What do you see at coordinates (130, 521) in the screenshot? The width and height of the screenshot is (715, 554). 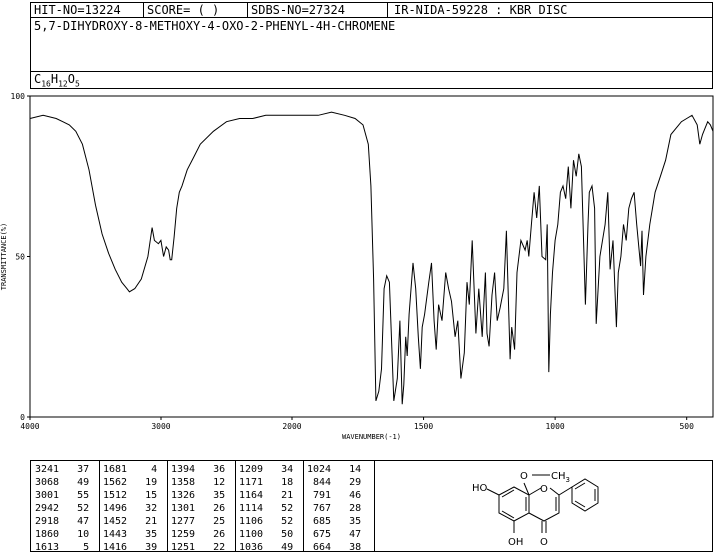 I see `peak-row: 1452 21` at bounding box center [130, 521].